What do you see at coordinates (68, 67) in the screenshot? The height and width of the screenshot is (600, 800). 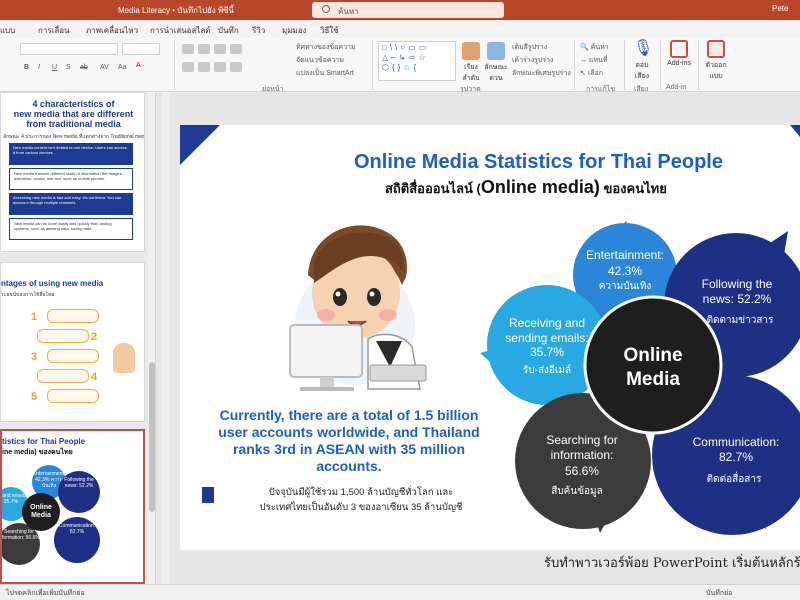 I see `shadow-icon: S` at bounding box center [68, 67].